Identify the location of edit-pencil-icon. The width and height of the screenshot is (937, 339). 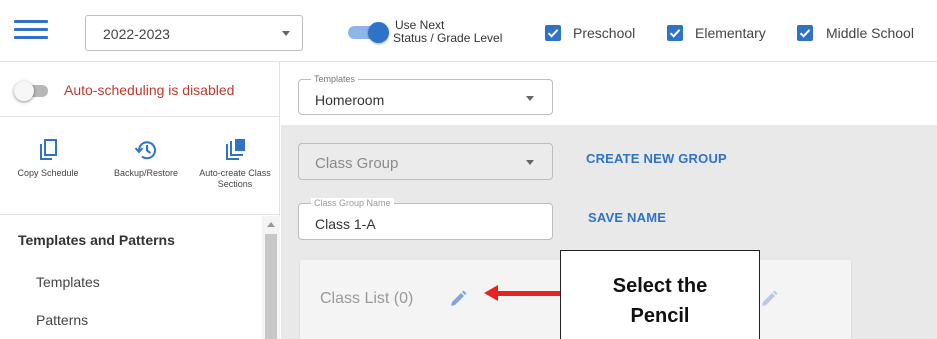
(458, 301).